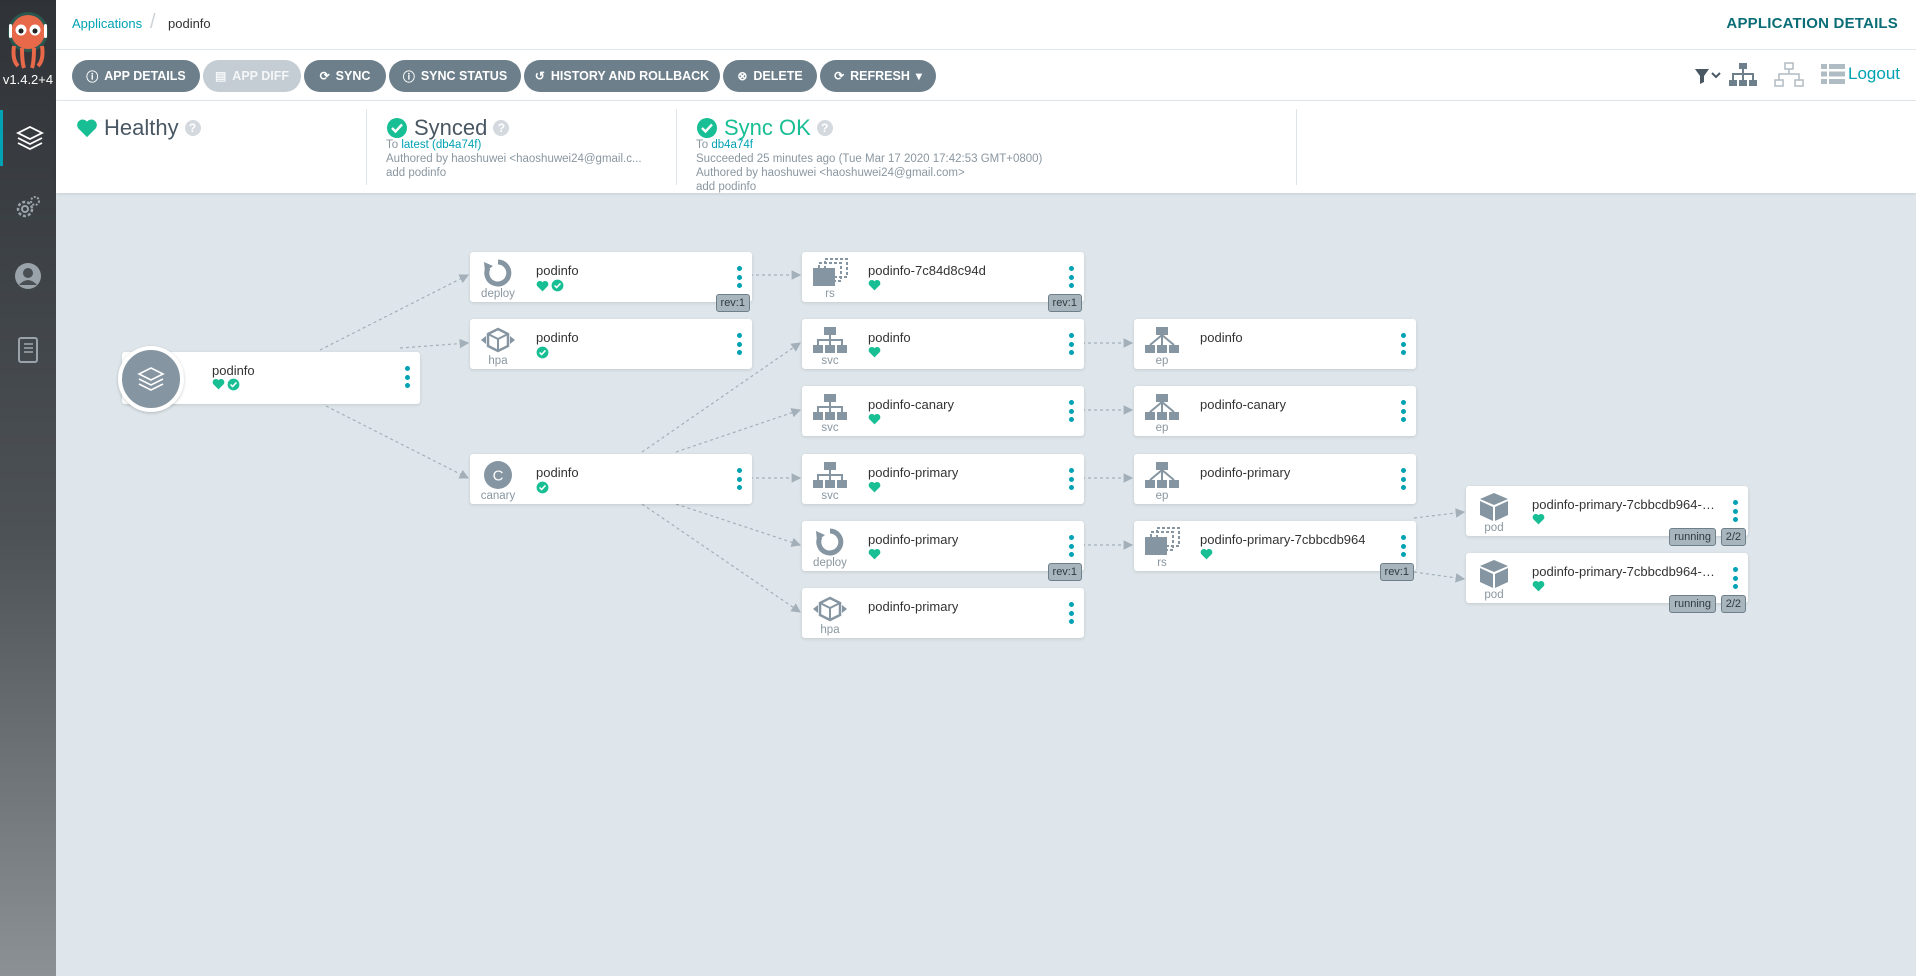 This screenshot has width=1916, height=976. I want to click on operation-revision-link: db4a74f, so click(732, 145).